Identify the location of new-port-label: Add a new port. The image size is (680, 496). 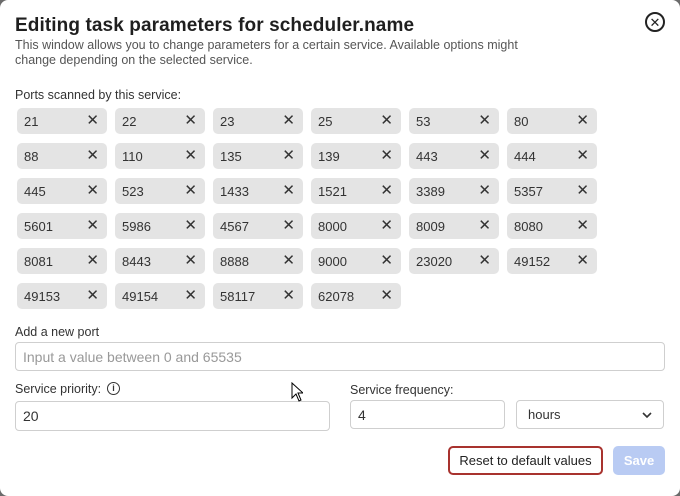
(57, 332).